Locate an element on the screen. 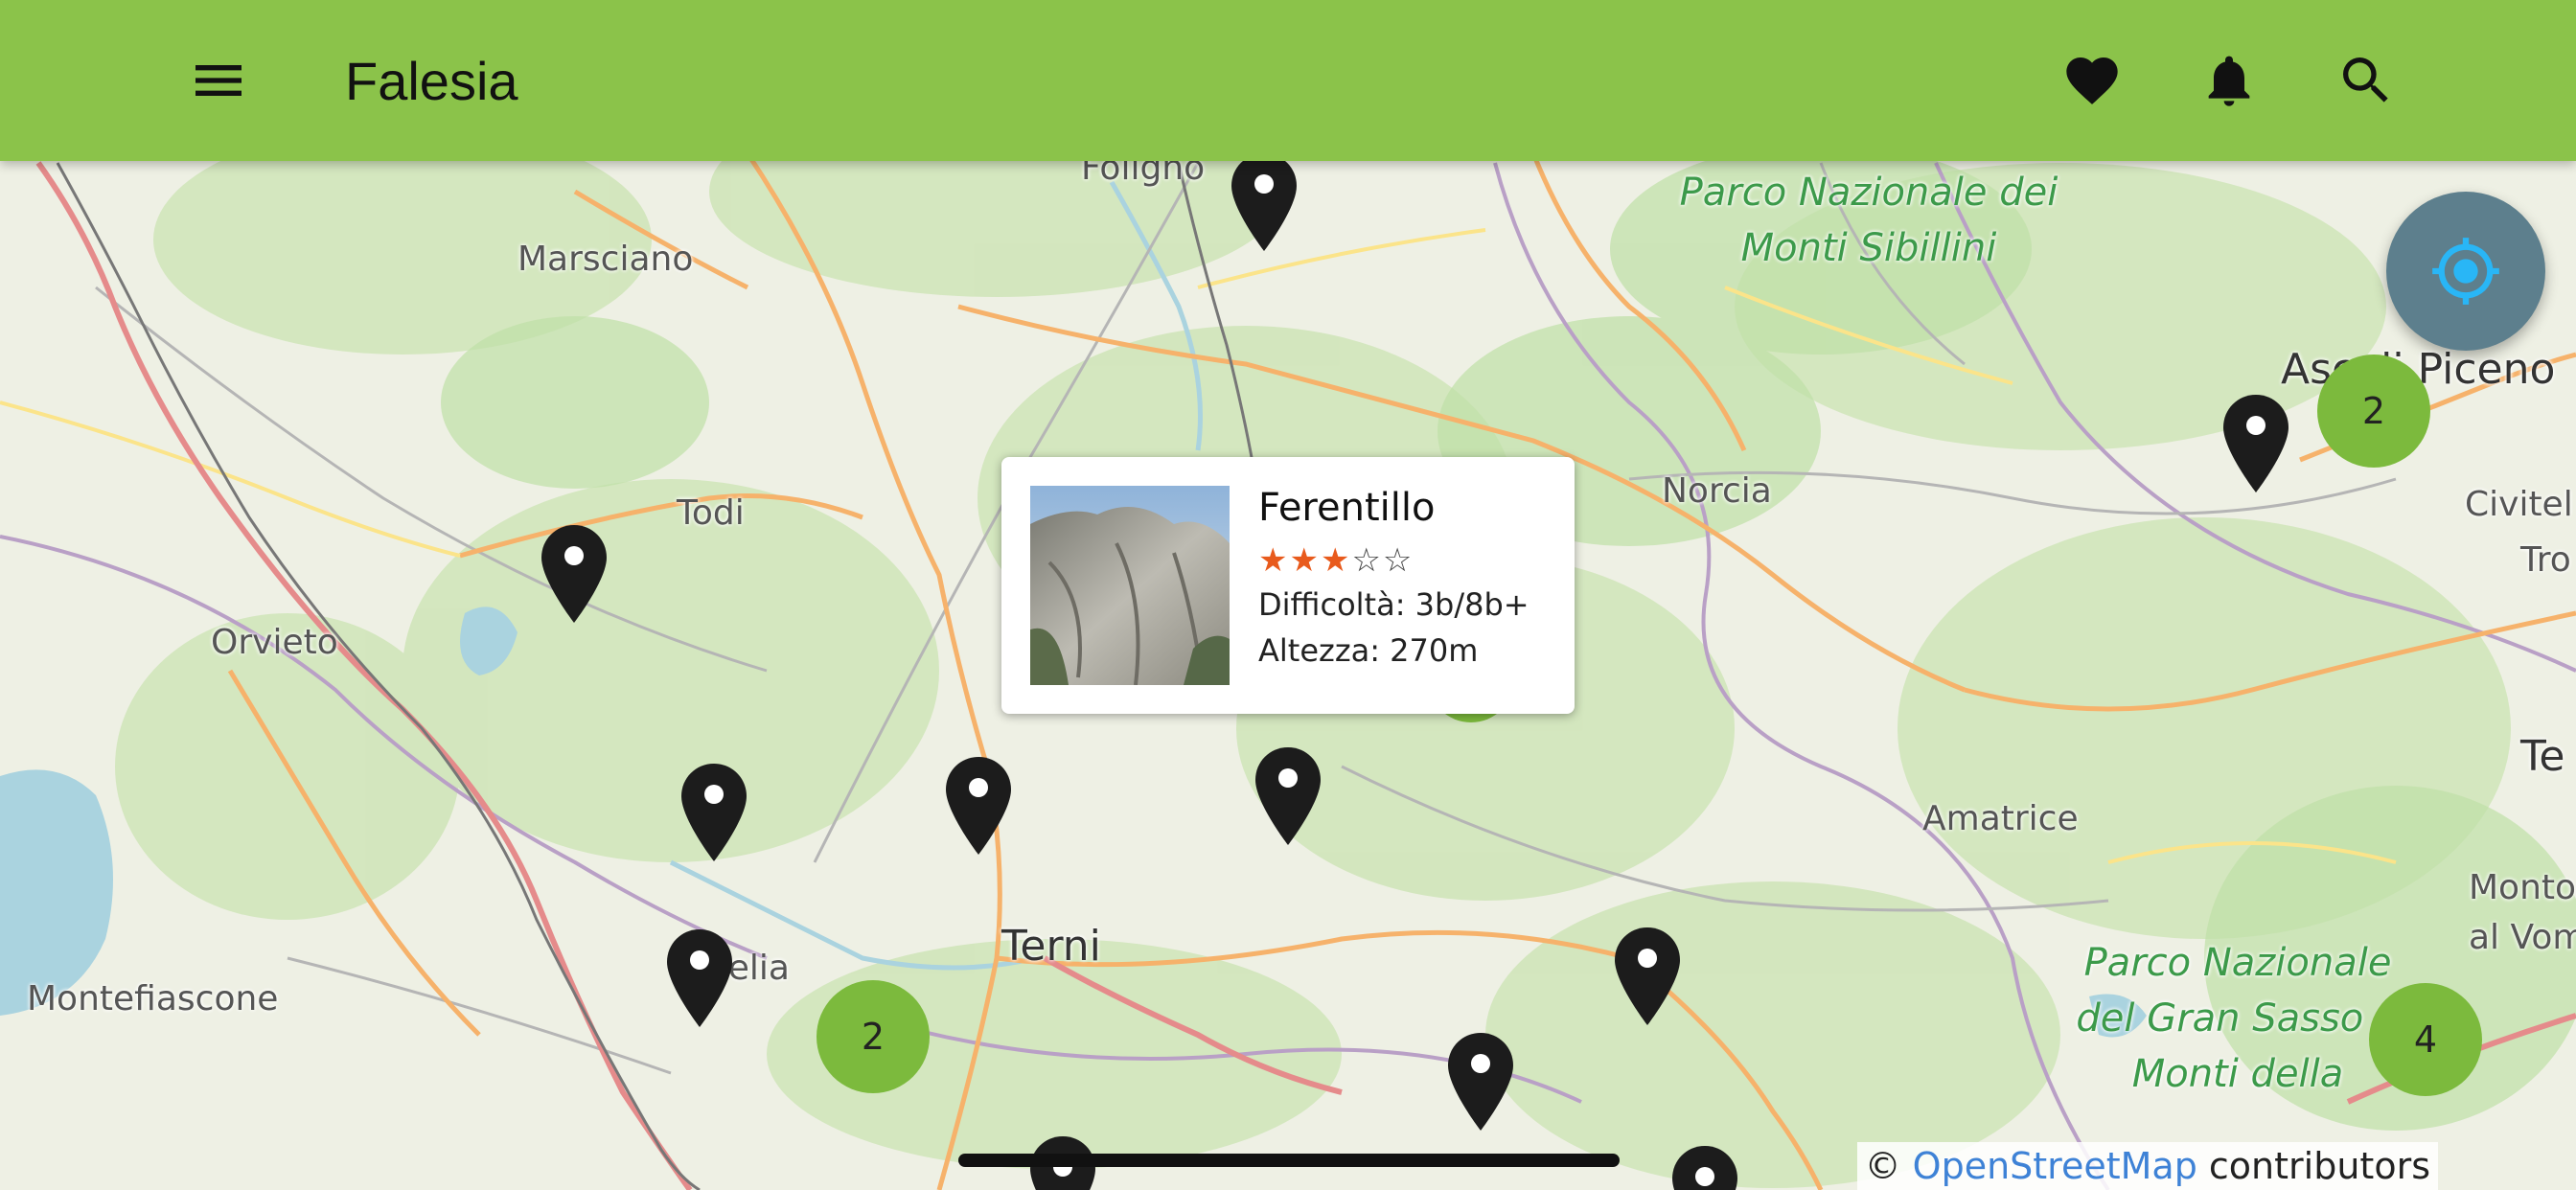  map-label-montorio: Montori is located at coordinates (2522, 888).